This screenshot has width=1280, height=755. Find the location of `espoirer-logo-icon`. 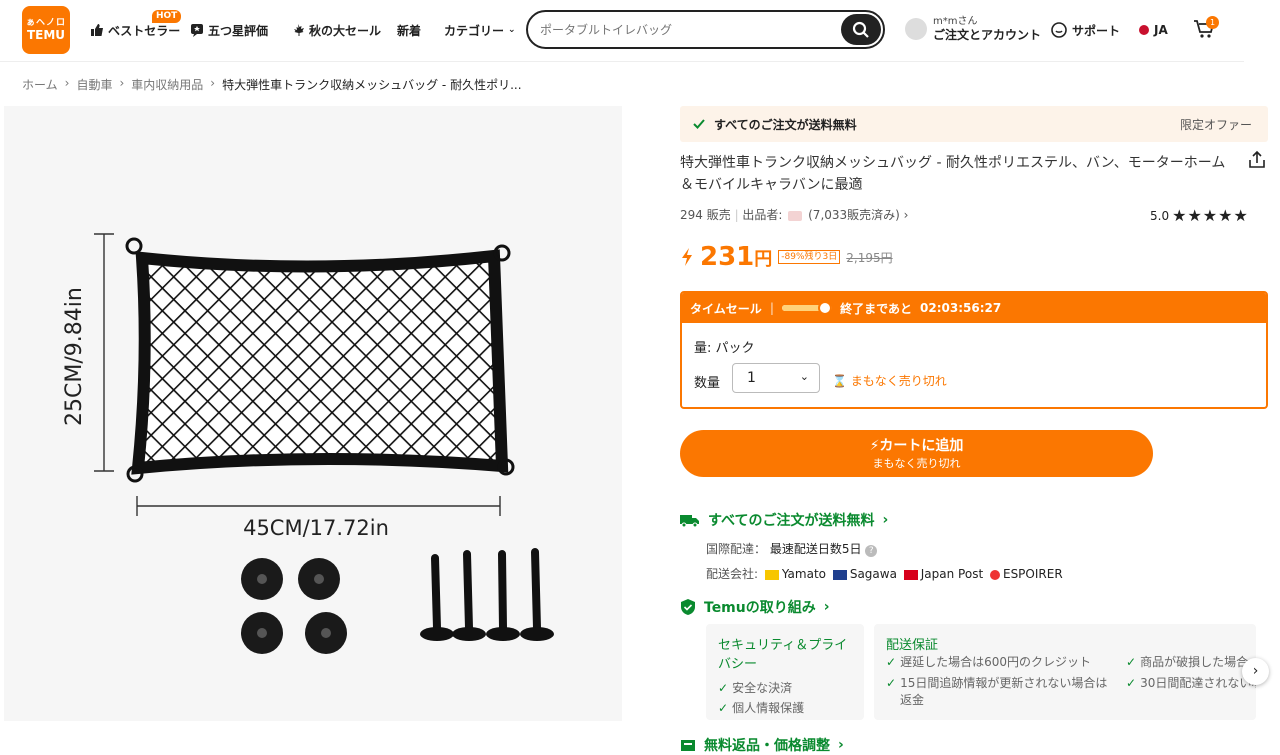

espoirer-logo-icon is located at coordinates (994, 574).